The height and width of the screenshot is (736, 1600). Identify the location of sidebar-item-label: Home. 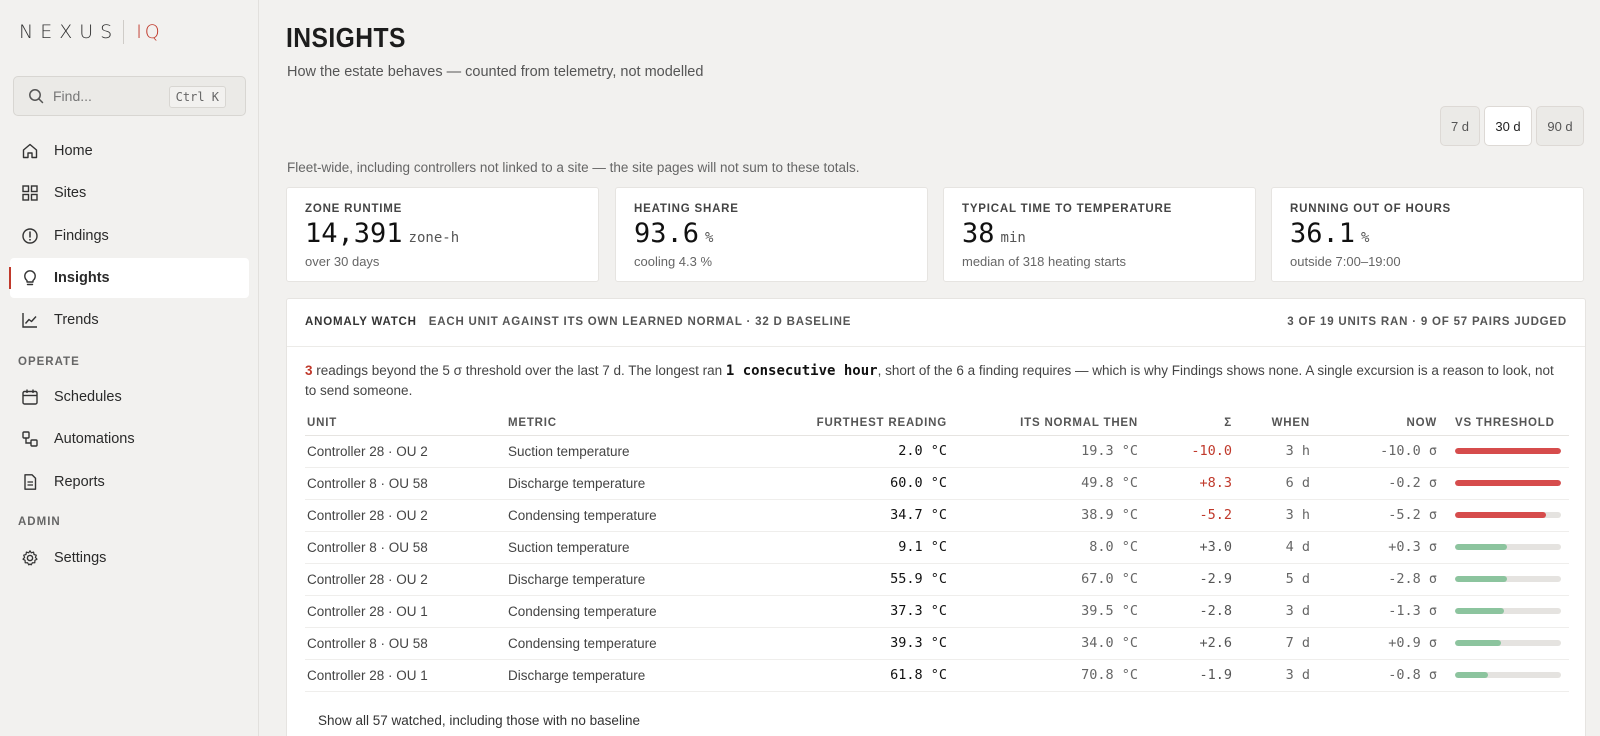
(73, 151).